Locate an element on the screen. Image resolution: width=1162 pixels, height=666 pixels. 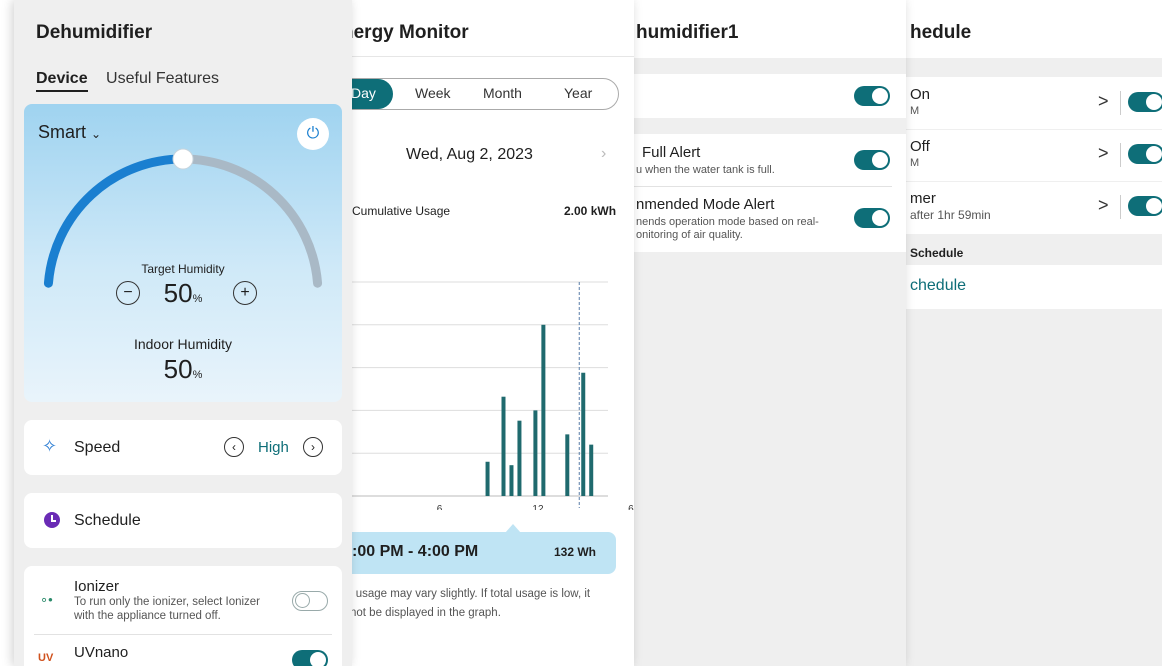
indoor-humidity-value: 50 is located at coordinates (178, 369).